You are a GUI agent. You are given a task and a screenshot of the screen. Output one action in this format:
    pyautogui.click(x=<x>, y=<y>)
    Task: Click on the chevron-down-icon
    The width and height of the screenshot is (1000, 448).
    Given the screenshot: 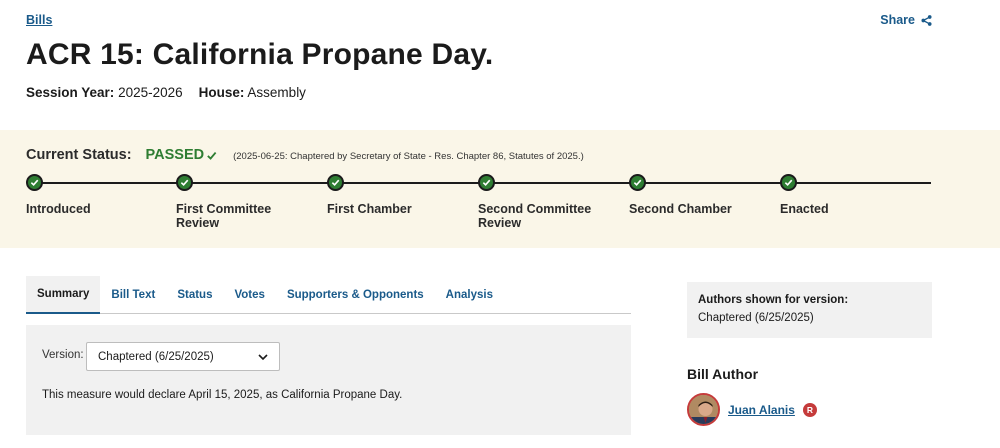 What is the action you would take?
    pyautogui.click(x=263, y=357)
    